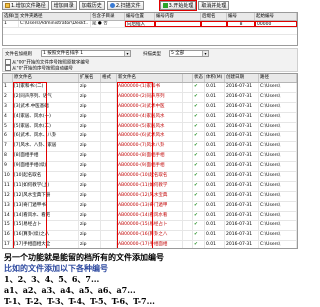 This screenshot has width=320, height=307. What do you see at coordinates (205, 53) in the screenshot?
I see `chevron-down-icon: ▾` at bounding box center [205, 53].